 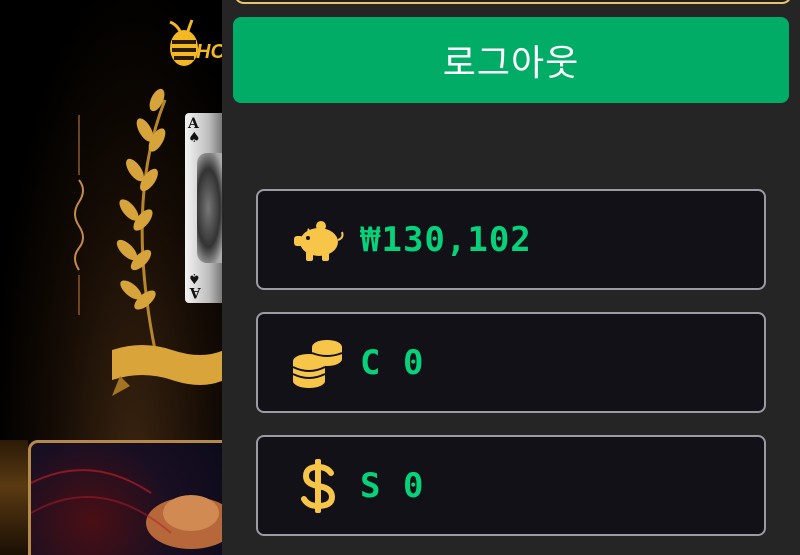 What do you see at coordinates (167, 370) in the screenshot?
I see `gold-ribbon-icon` at bounding box center [167, 370].